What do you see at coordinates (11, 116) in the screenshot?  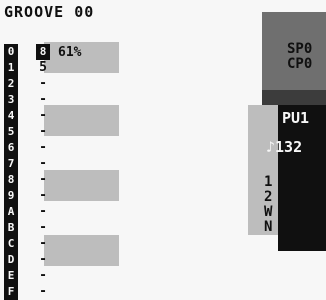 I see `step-index-4: 4` at bounding box center [11, 116].